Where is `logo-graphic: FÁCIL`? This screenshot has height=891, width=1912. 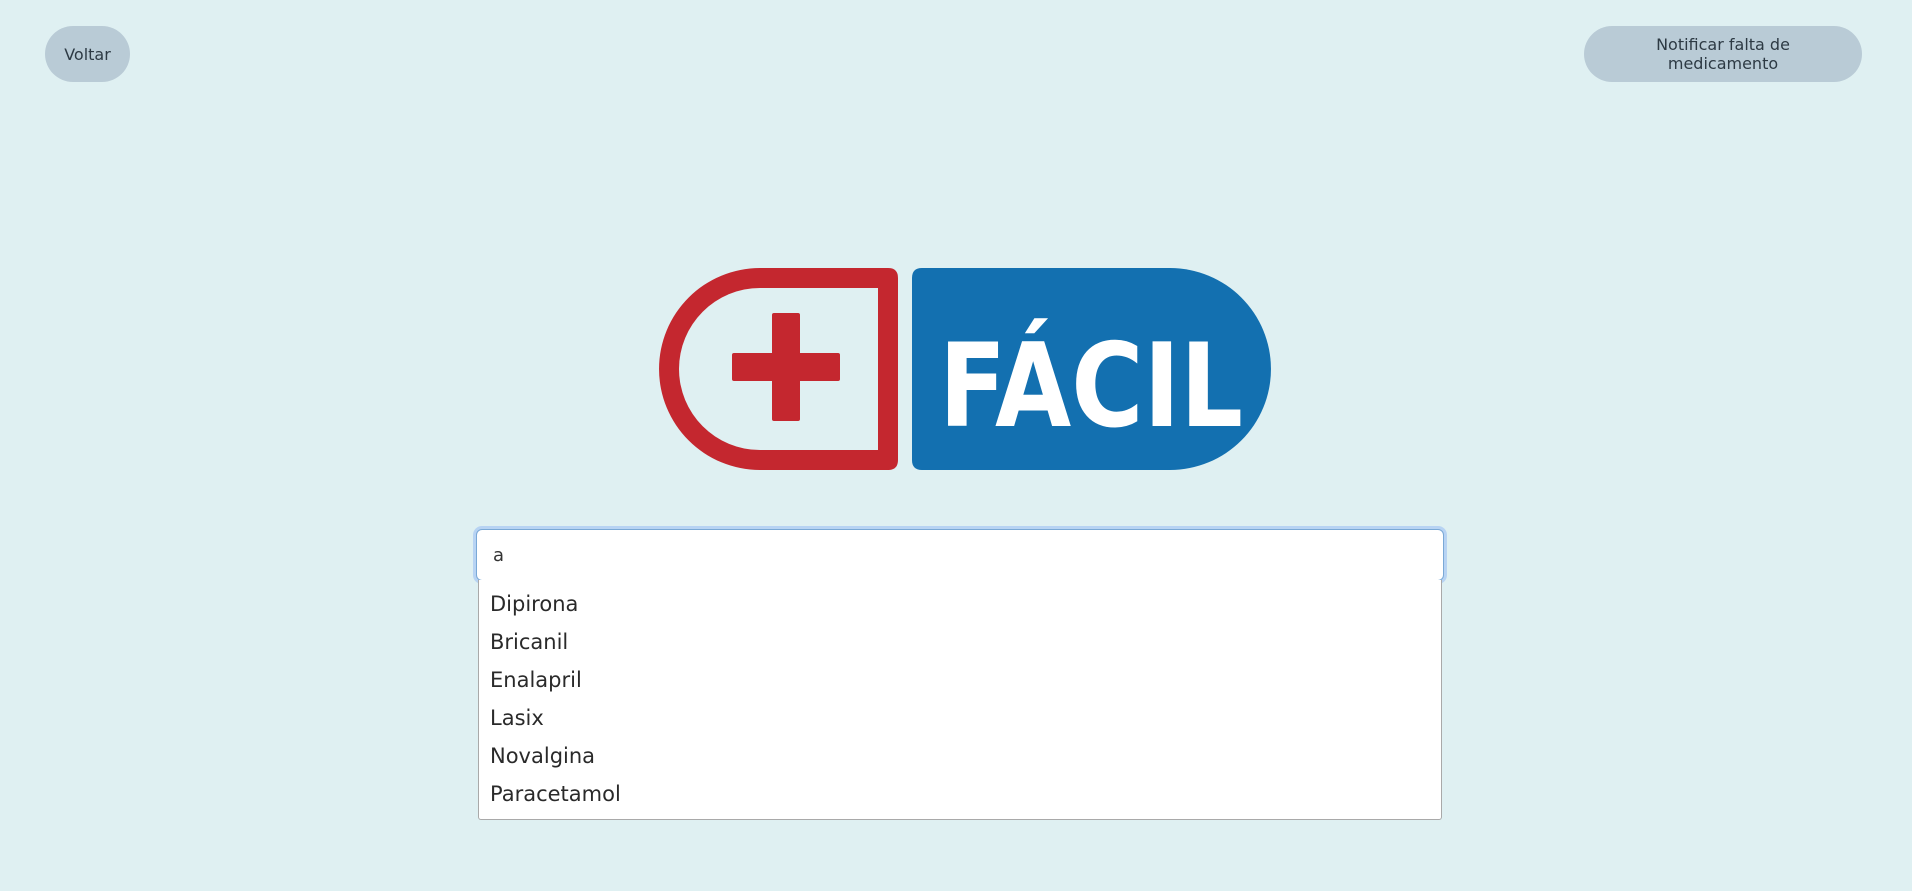 logo-graphic: FÁCIL is located at coordinates (965, 369).